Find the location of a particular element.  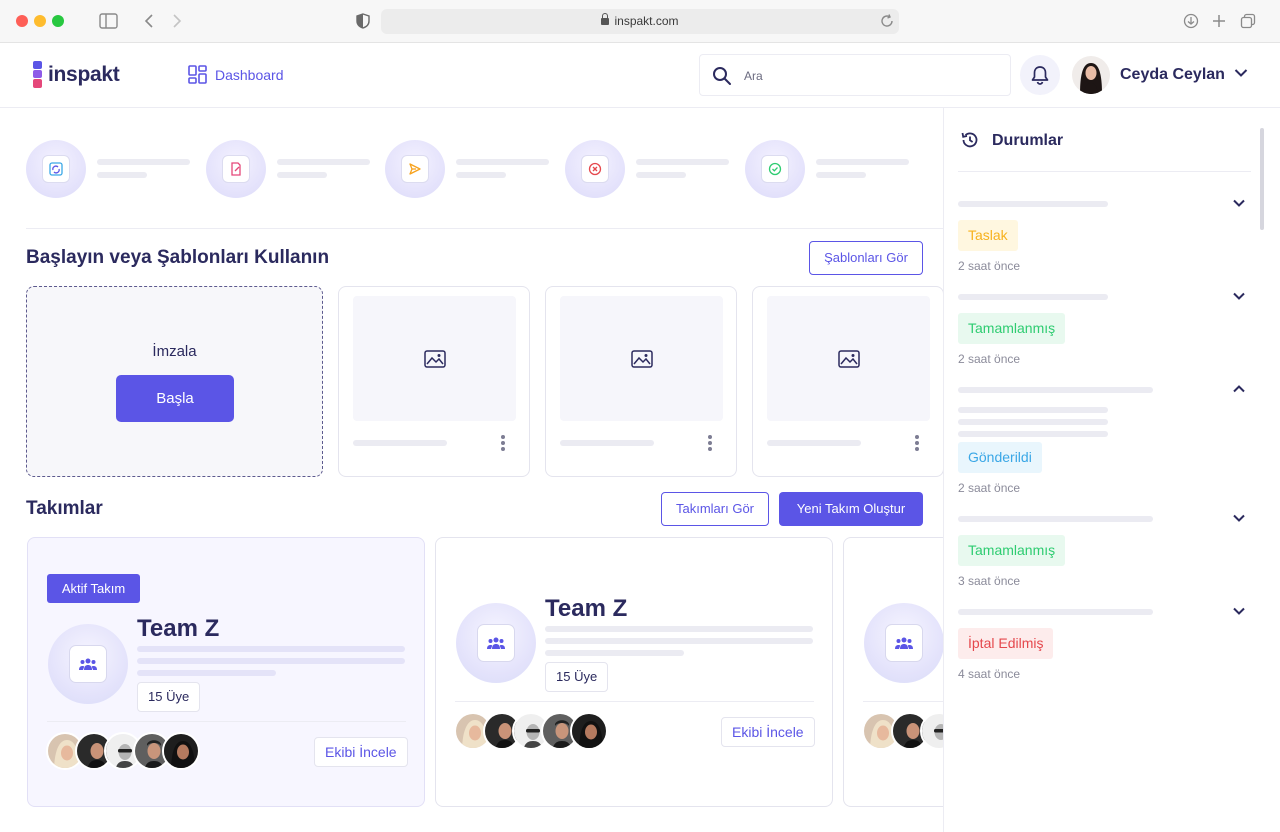

download-icon is located at coordinates (1191, 21).